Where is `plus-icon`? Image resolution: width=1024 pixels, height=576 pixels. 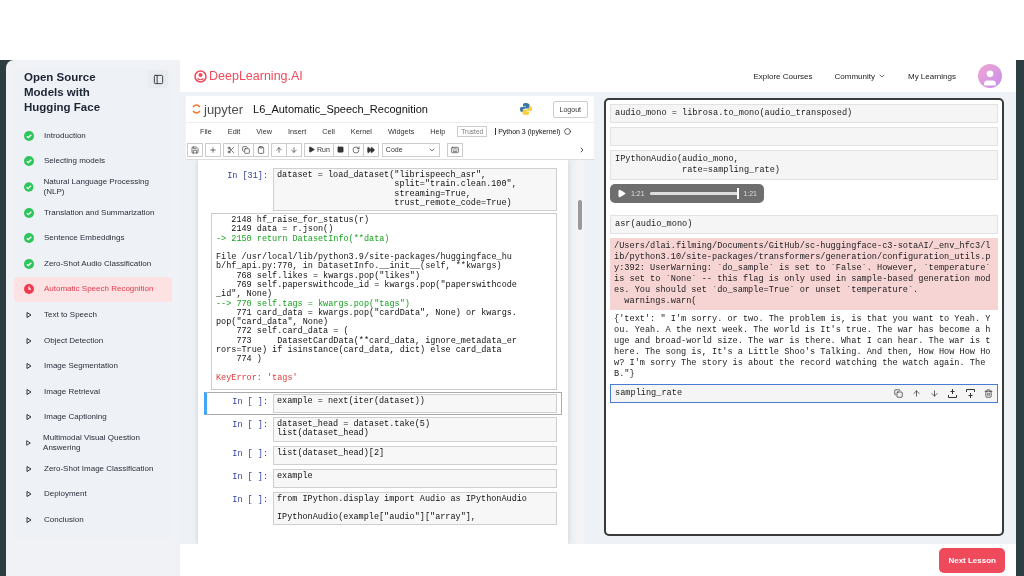 plus-icon is located at coordinates (213, 149).